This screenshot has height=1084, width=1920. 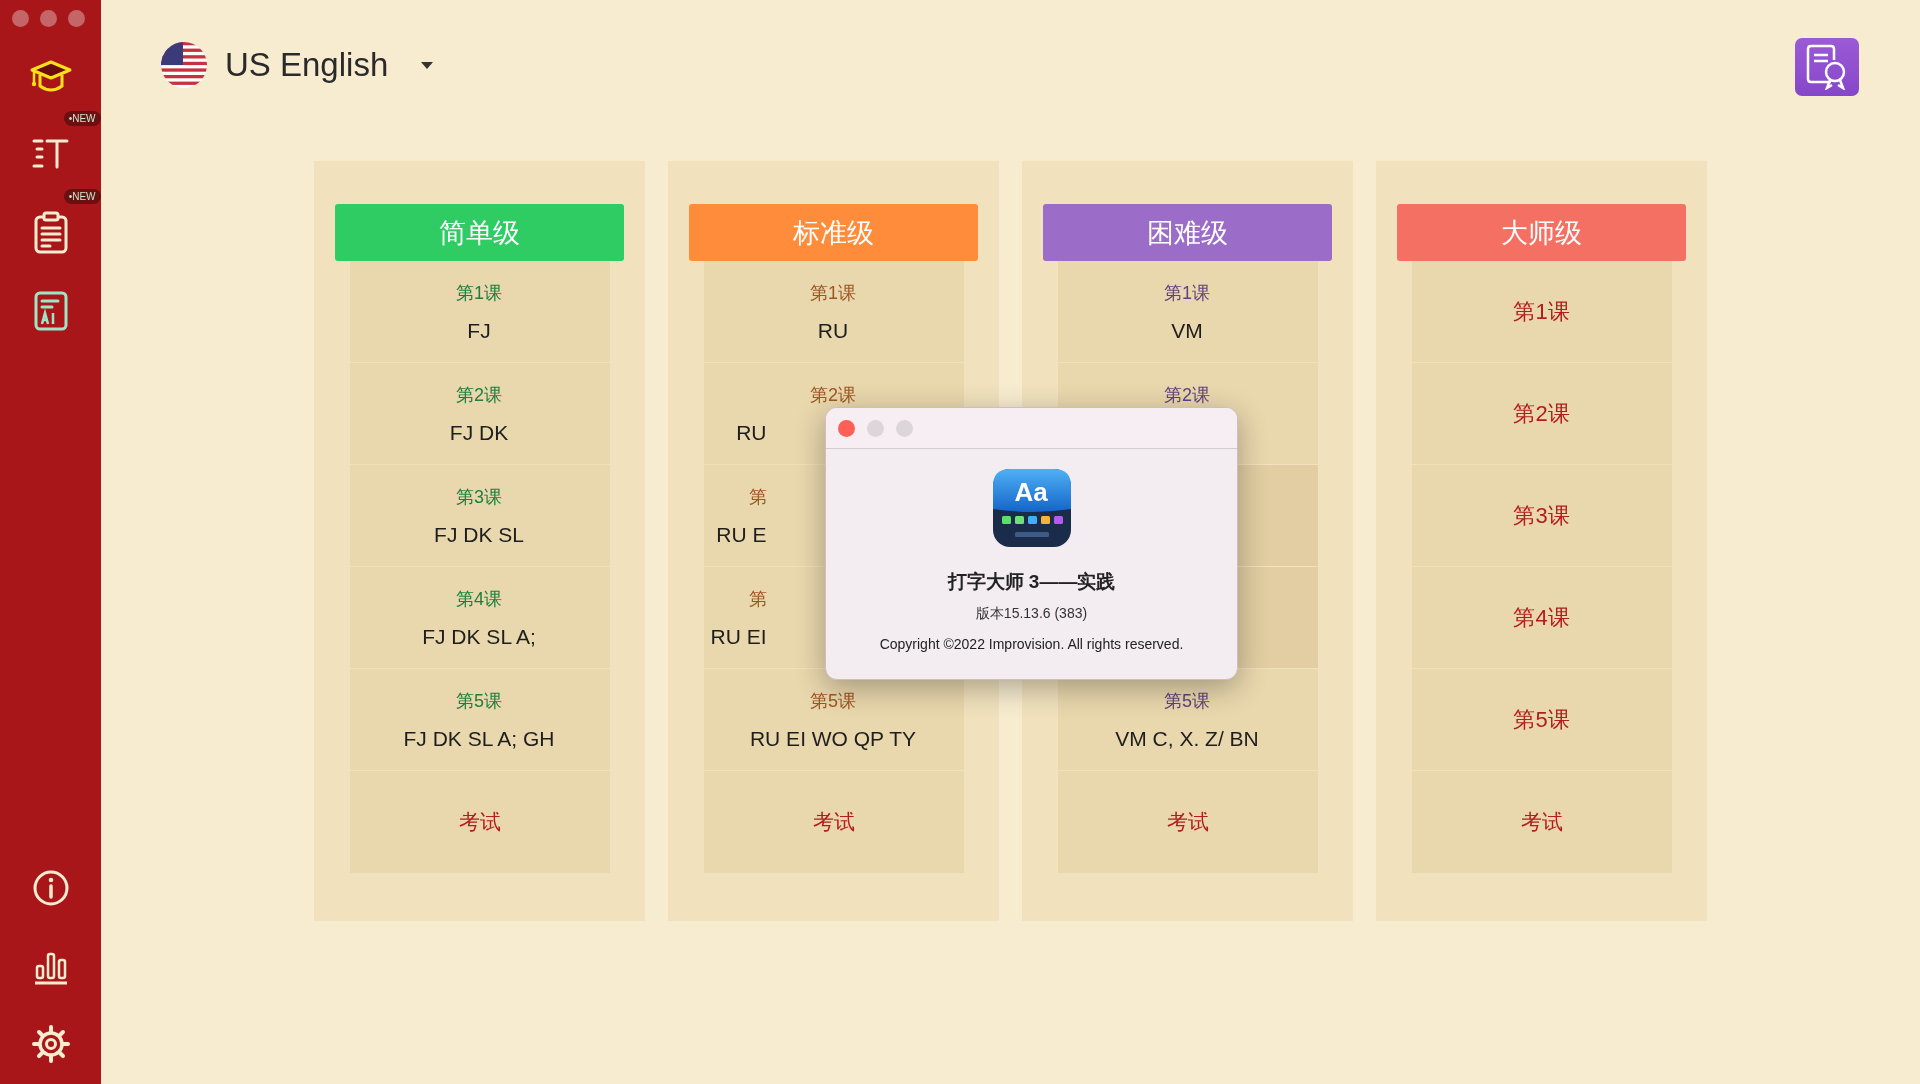 What do you see at coordinates (479, 618) in the screenshot?
I see `lesson-card: 第4课 FJ DK SL A;` at bounding box center [479, 618].